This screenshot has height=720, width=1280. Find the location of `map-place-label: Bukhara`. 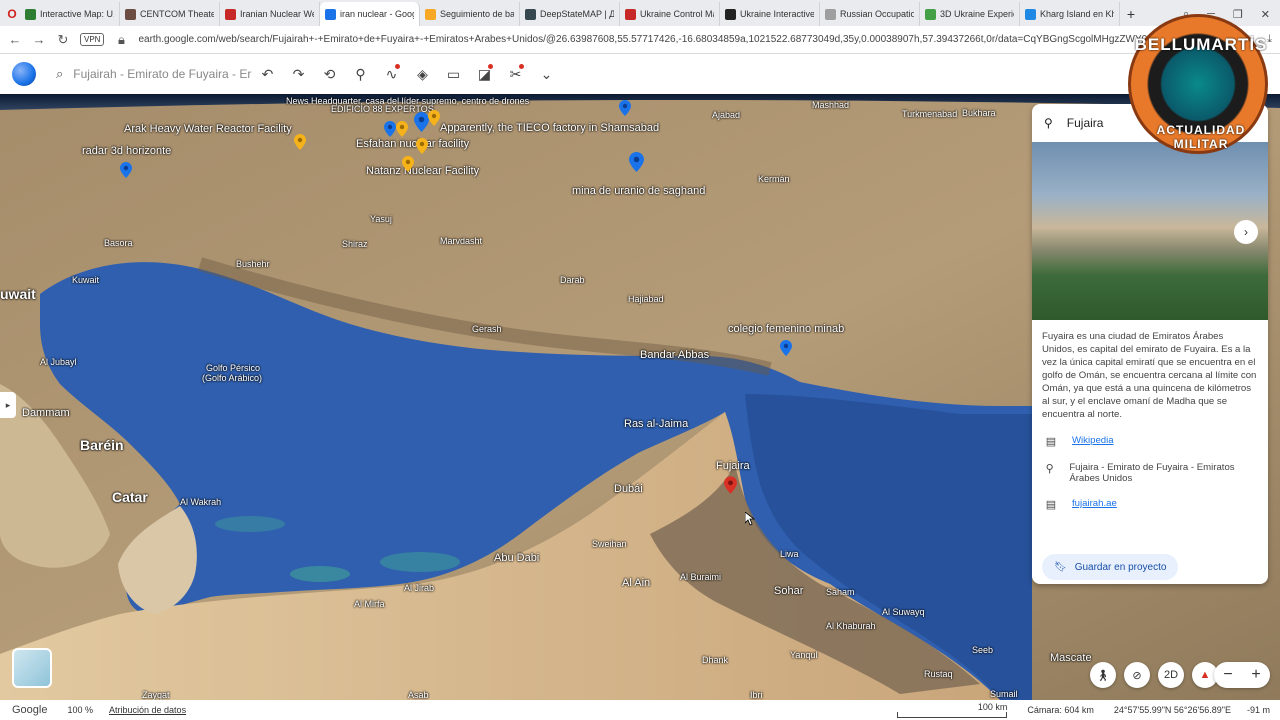

map-place-label: Bukhara is located at coordinates (979, 113).